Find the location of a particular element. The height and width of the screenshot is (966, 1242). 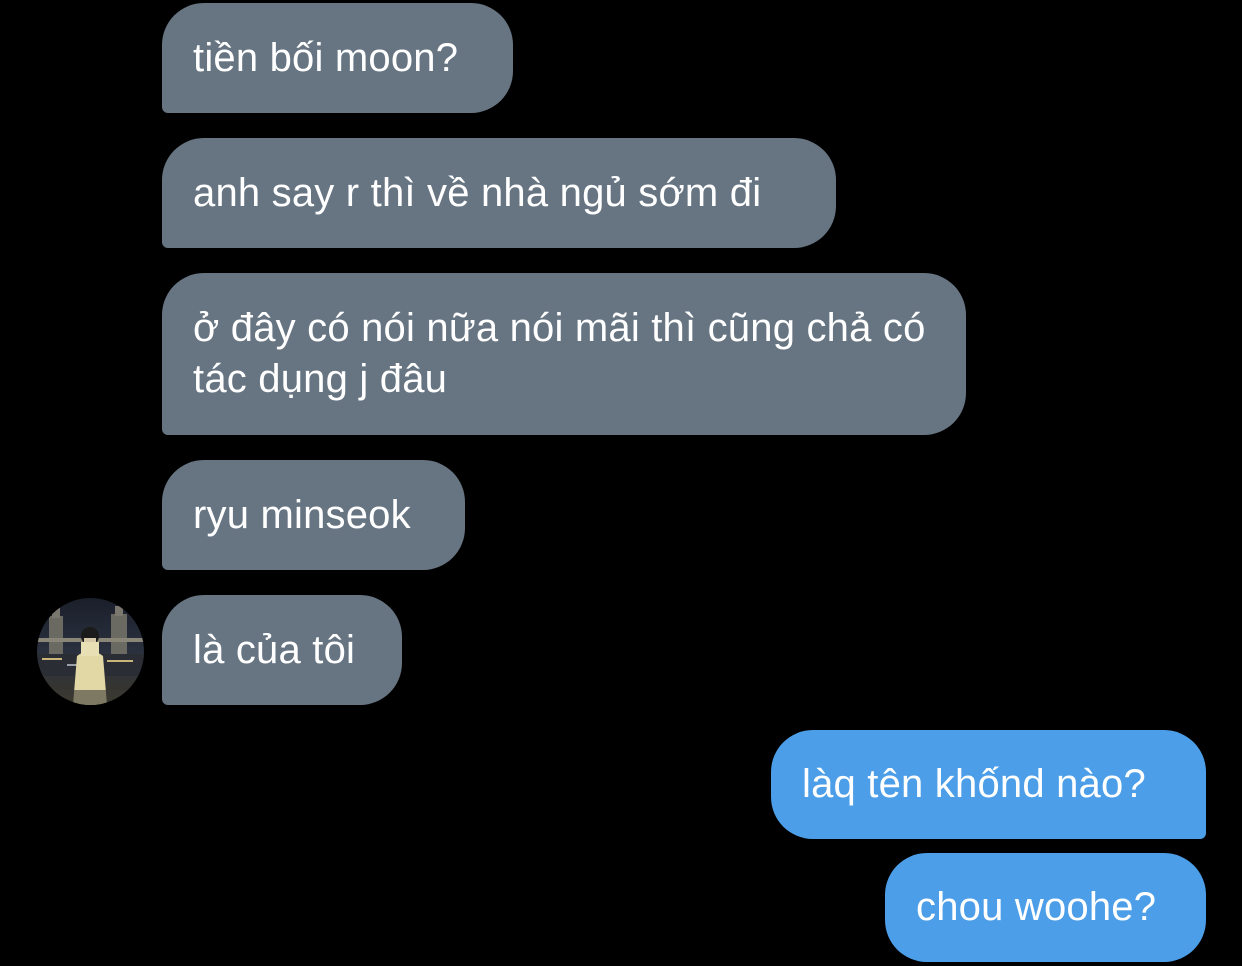

message-bubble-incoming: là của tôi is located at coordinates (282, 650).